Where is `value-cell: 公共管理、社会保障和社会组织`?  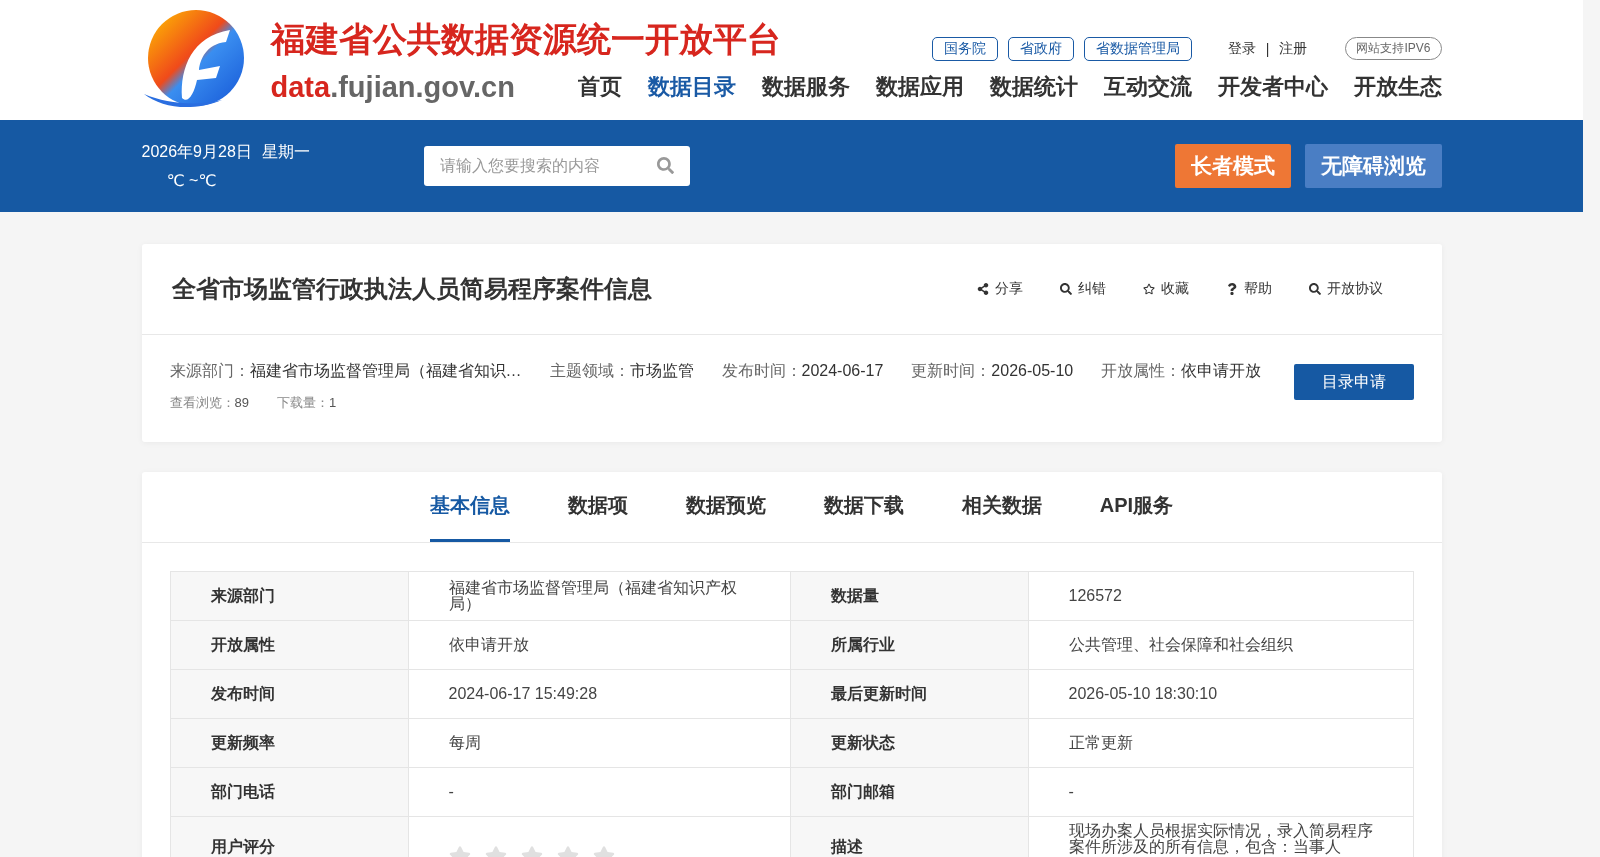
value-cell: 公共管理、社会保障和社会组织 is located at coordinates (1221, 645).